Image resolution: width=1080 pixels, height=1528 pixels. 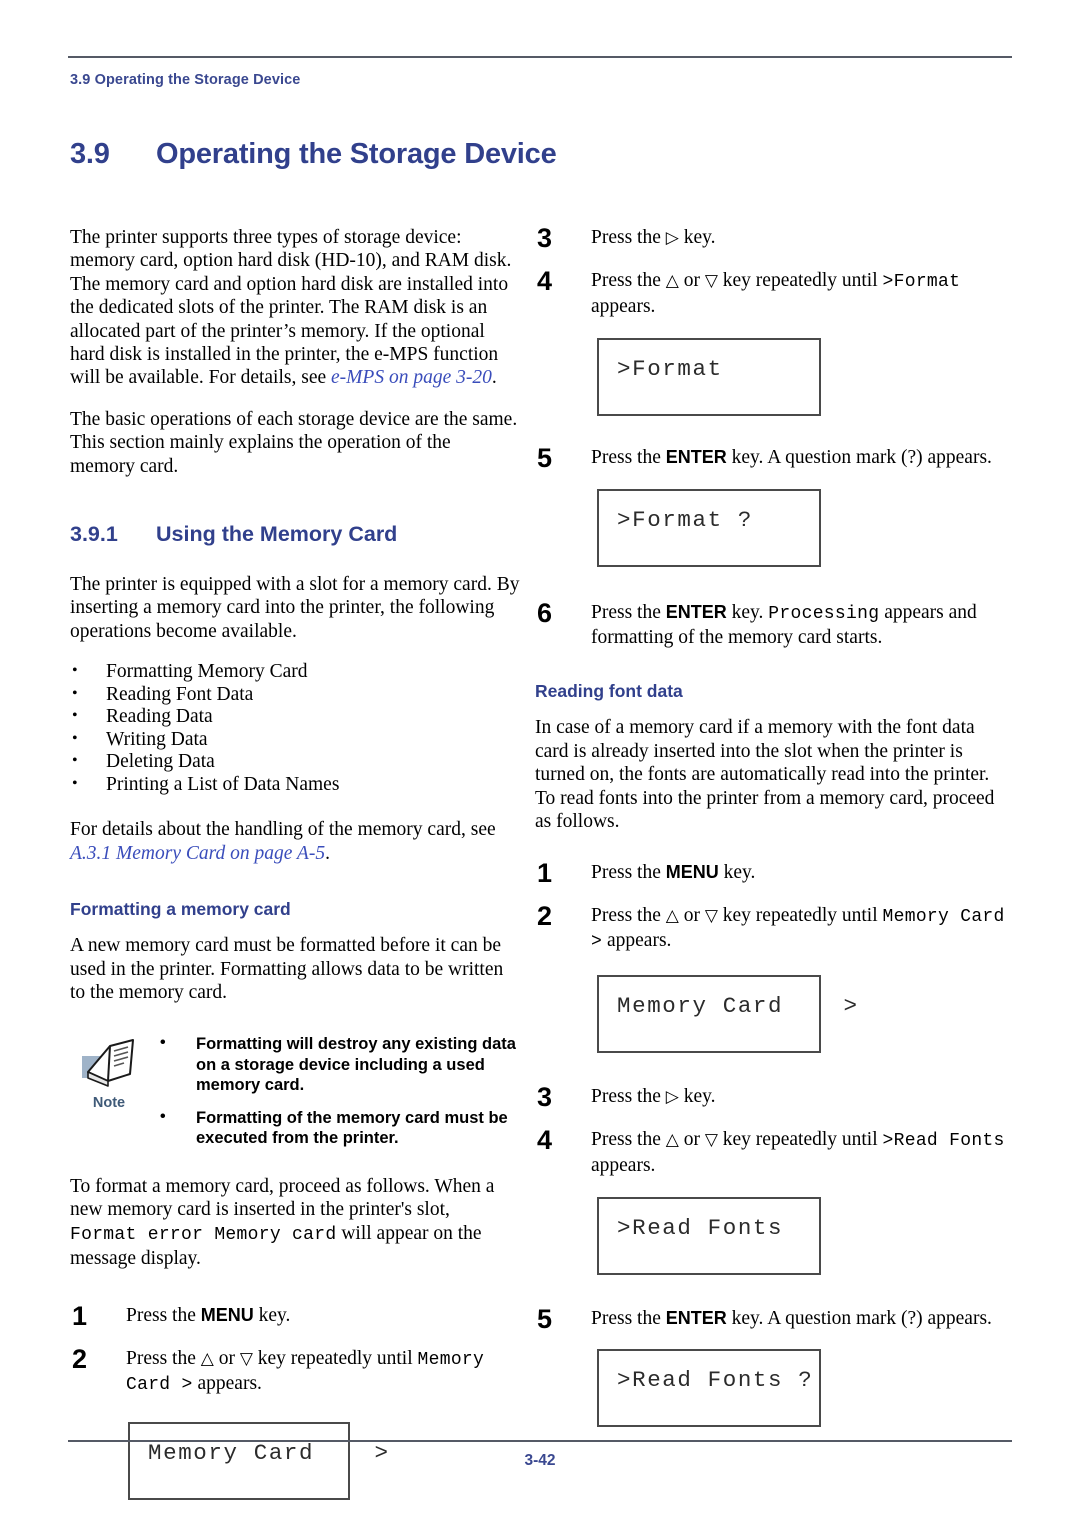 I want to click on step-mono: >Read Fonts, so click(x=943, y=1141).